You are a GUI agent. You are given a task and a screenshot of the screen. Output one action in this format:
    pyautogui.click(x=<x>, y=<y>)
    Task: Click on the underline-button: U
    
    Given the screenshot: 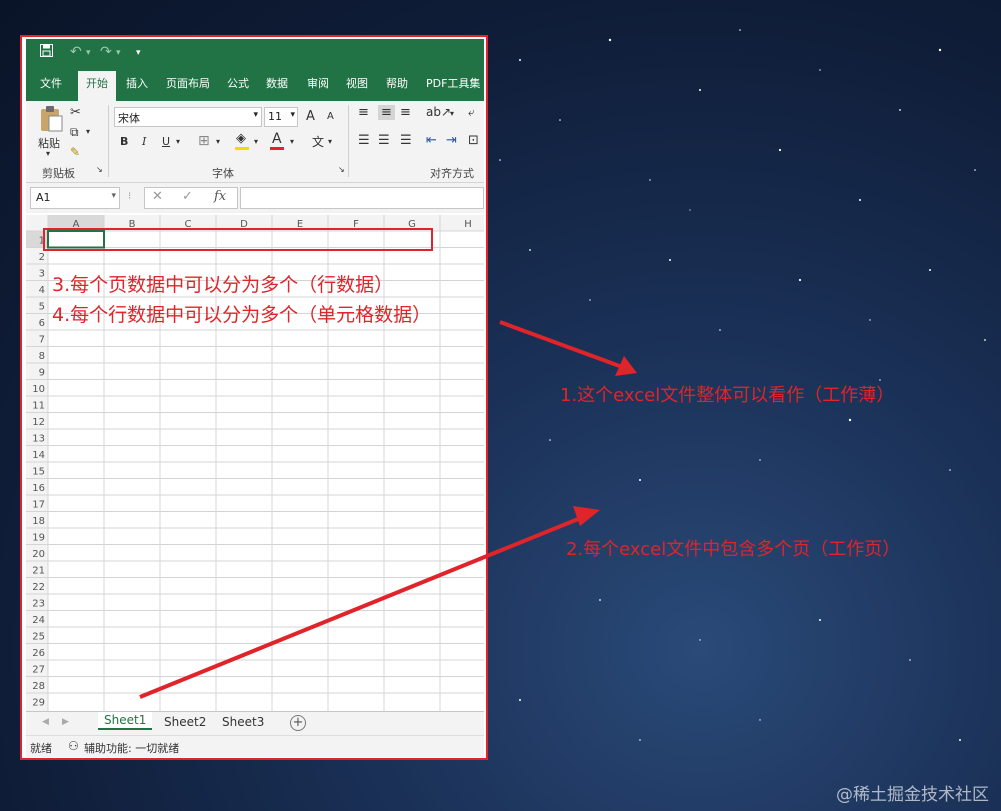 What is the action you would take?
    pyautogui.click(x=166, y=141)
    